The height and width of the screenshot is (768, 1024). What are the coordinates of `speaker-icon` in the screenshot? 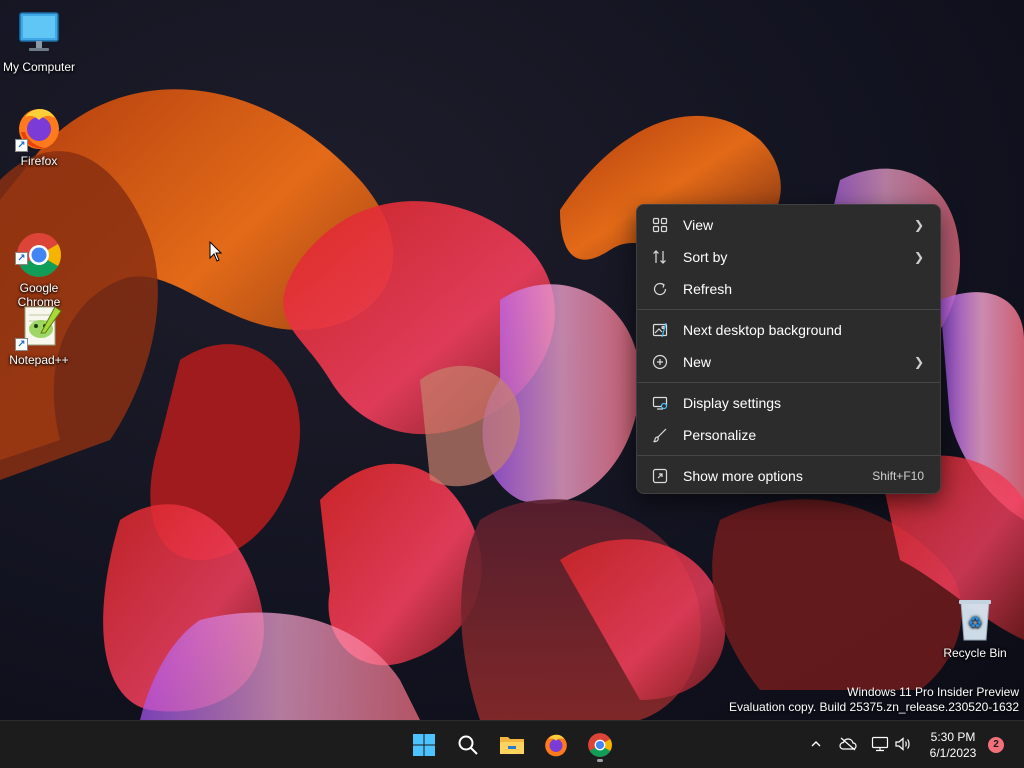 It's located at (902, 744).